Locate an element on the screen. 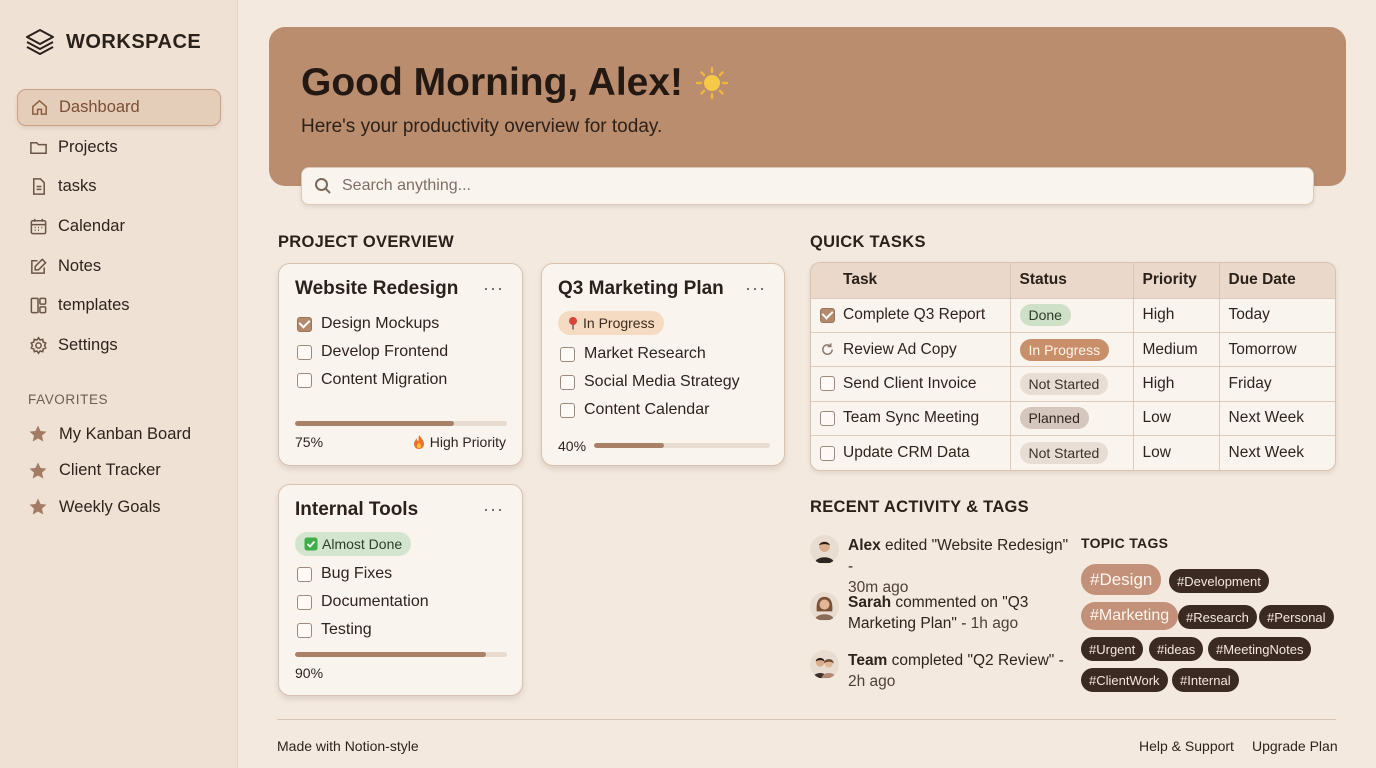  template-icon is located at coordinates (38, 306).